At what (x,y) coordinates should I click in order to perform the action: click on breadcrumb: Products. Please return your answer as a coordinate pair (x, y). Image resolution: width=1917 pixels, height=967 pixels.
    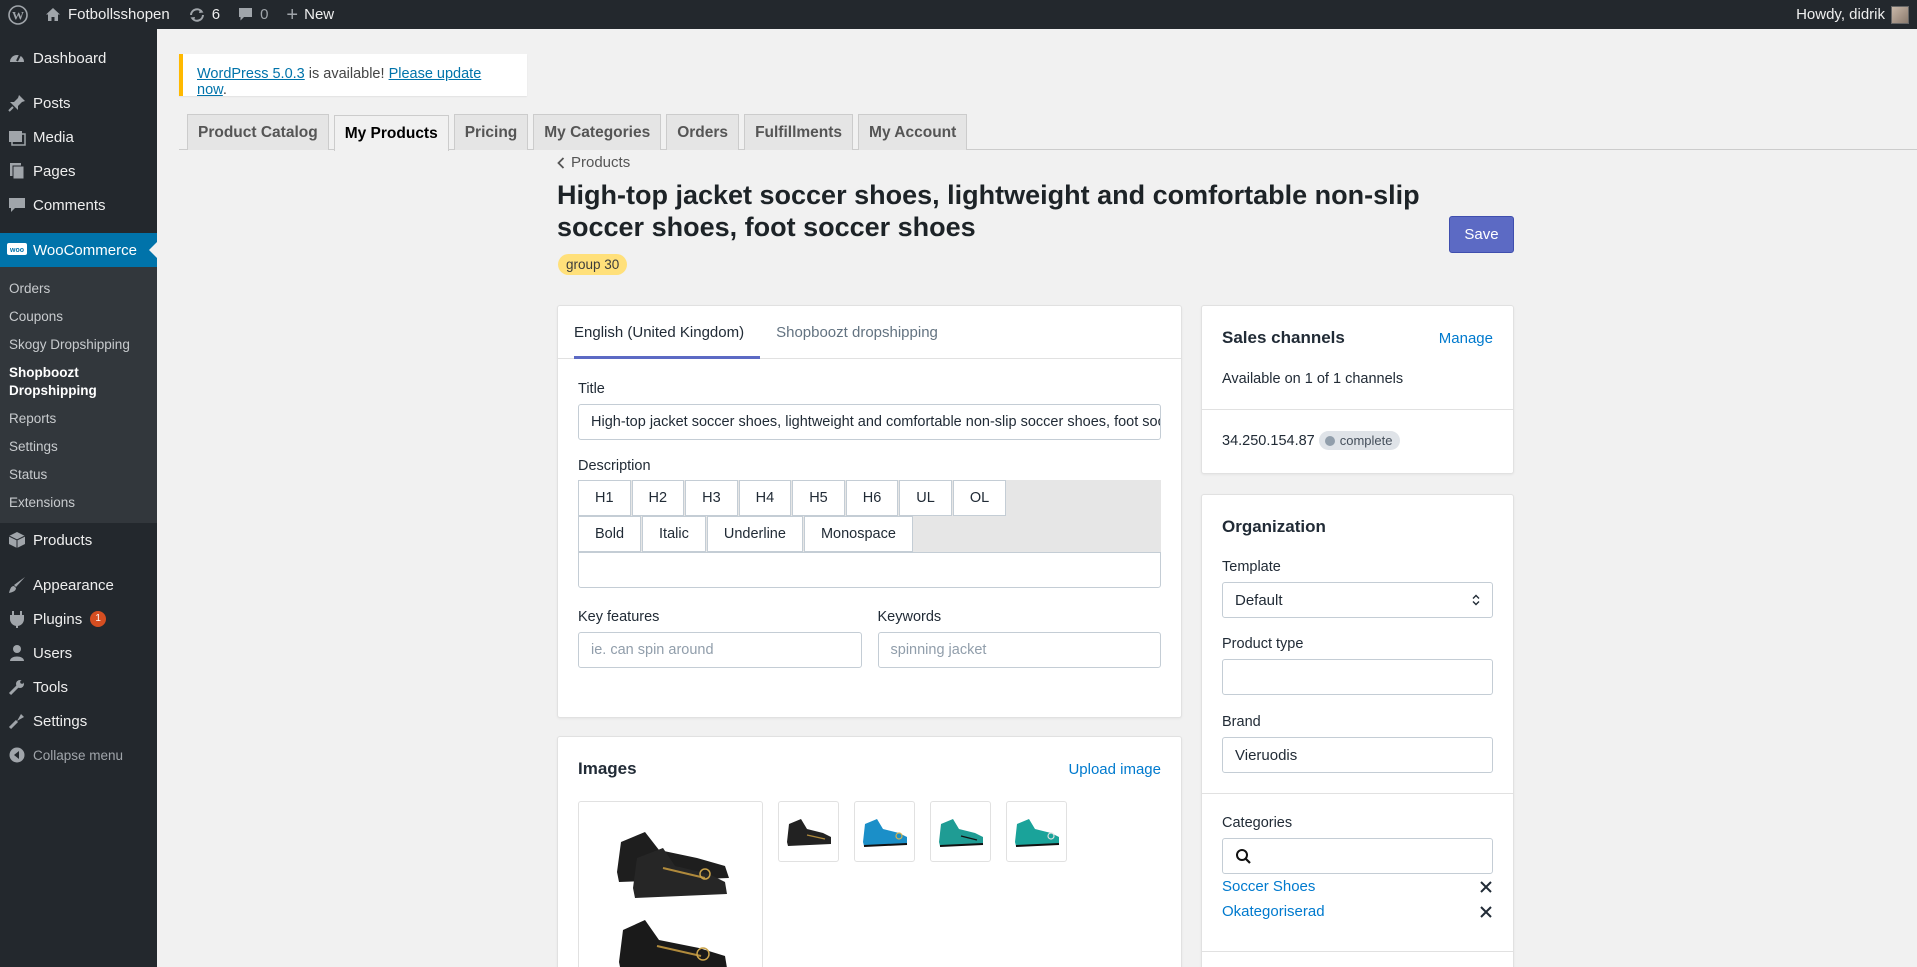
    Looking at the image, I should click on (593, 162).